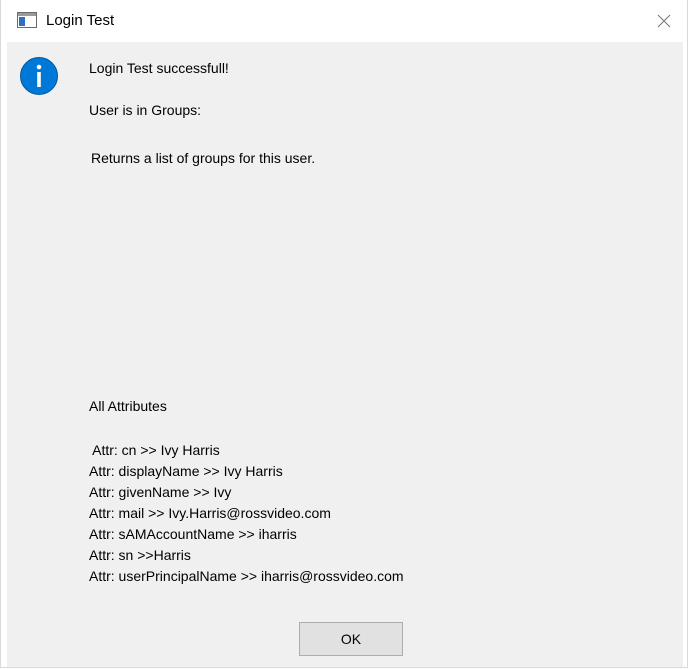 This screenshot has height=669, width=690. What do you see at coordinates (154, 450) in the screenshot?
I see `attribute-line-cn: Attr: cn >> Ivy Harris` at bounding box center [154, 450].